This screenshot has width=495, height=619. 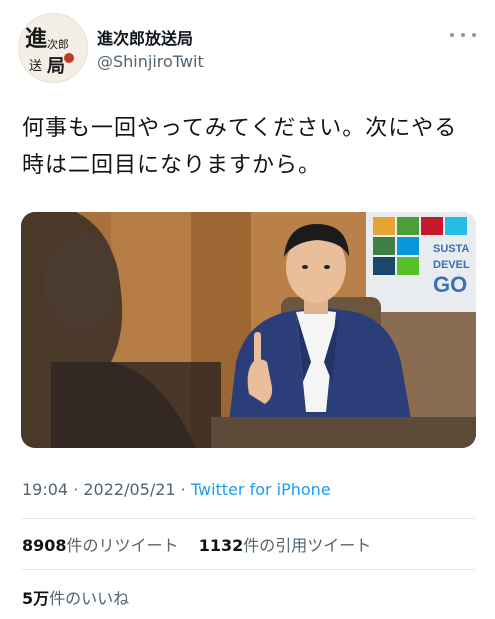 I want to click on more-icon, so click(x=463, y=35).